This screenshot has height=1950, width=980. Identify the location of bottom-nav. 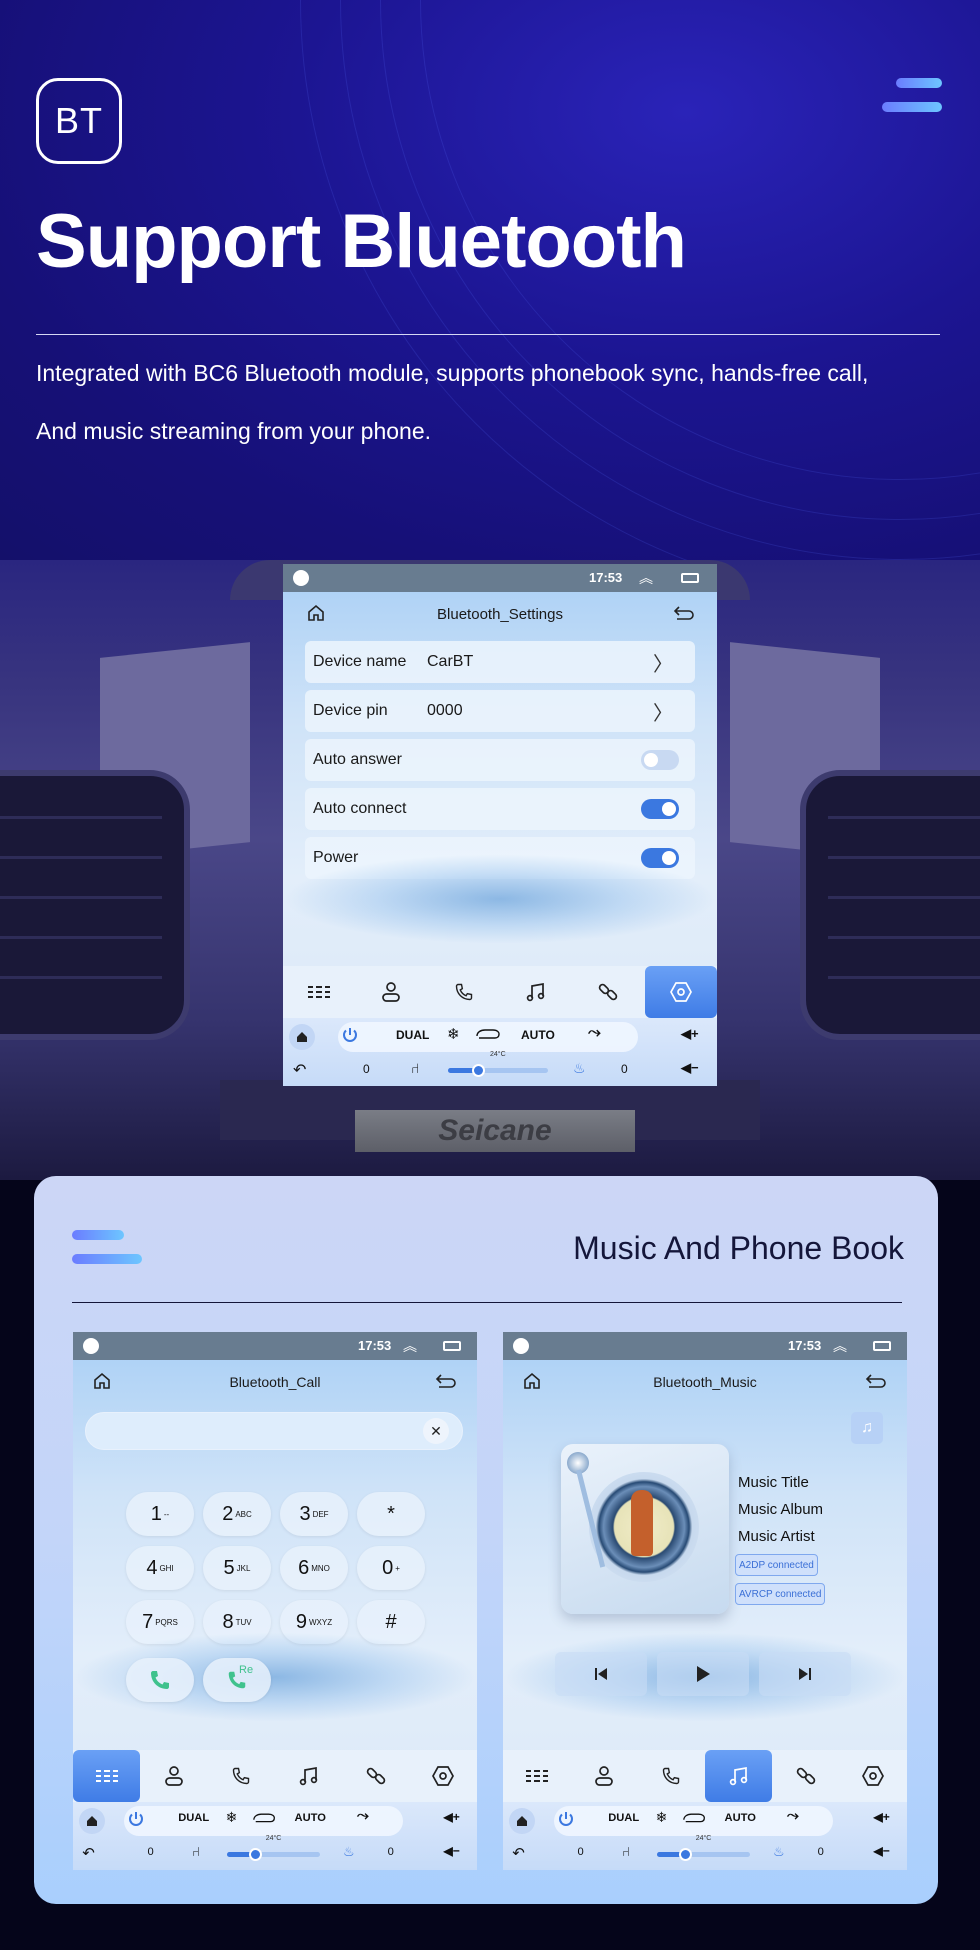
(275, 1776).